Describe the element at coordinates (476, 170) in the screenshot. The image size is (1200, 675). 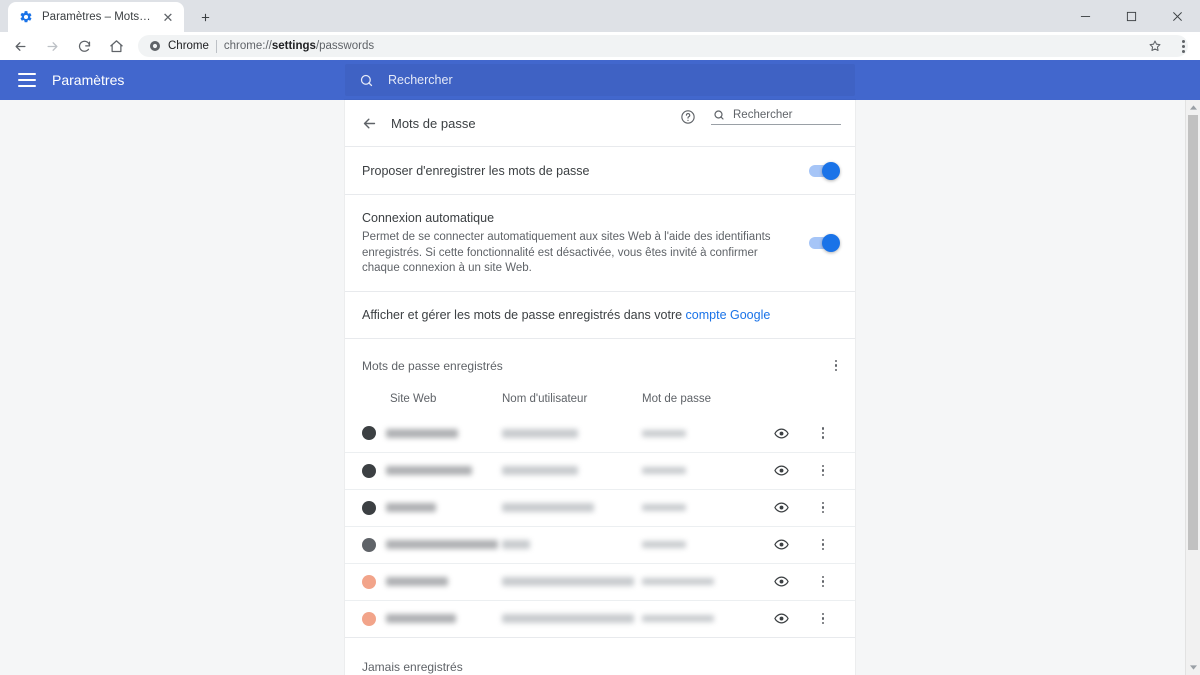
I see `setting-title: Proposer d'enregistrer les mots de passe` at that location.